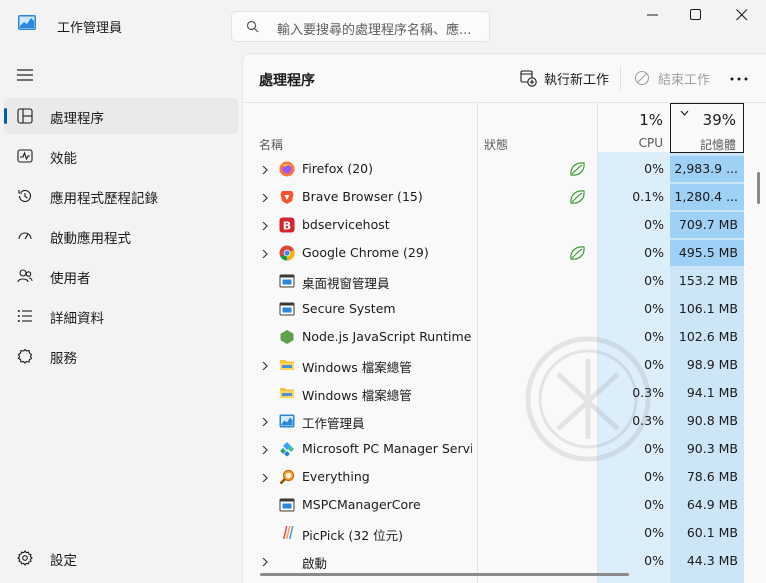 The height and width of the screenshot is (583, 766). I want to click on sidebar-item-startup-apps: 啟動應用程式, so click(121, 236).